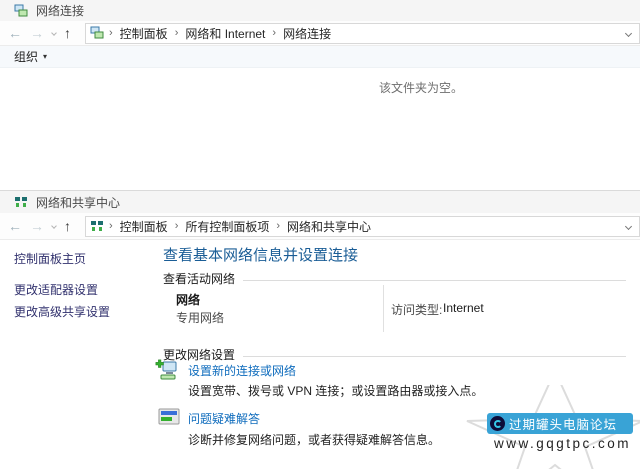  Describe the element at coordinates (394, 354) in the screenshot. I see `network-settings-section-header: 更改网络设置` at that location.